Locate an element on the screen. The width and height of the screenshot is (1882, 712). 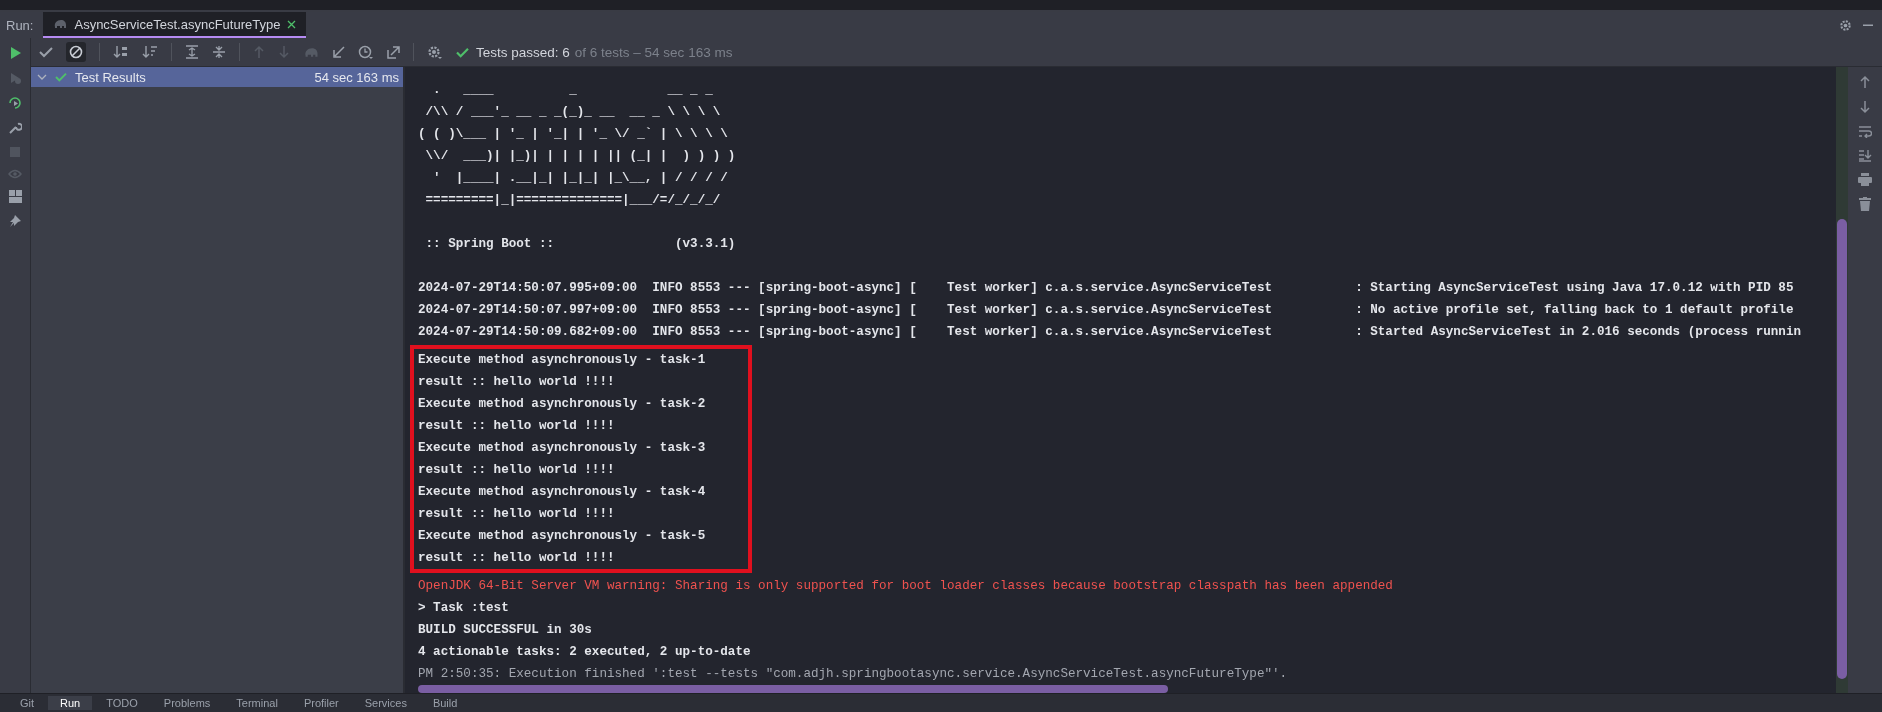
log-line: 2024-07-29T14:50:09.682+09:00 INFO 8553 --- [spring-boot-async] [ Test worker] c.a.s.service.AsyncServiceTest : Started AsyncServiceTest in 2.016 seconds (process runnin is located at coordinates (1110, 332).